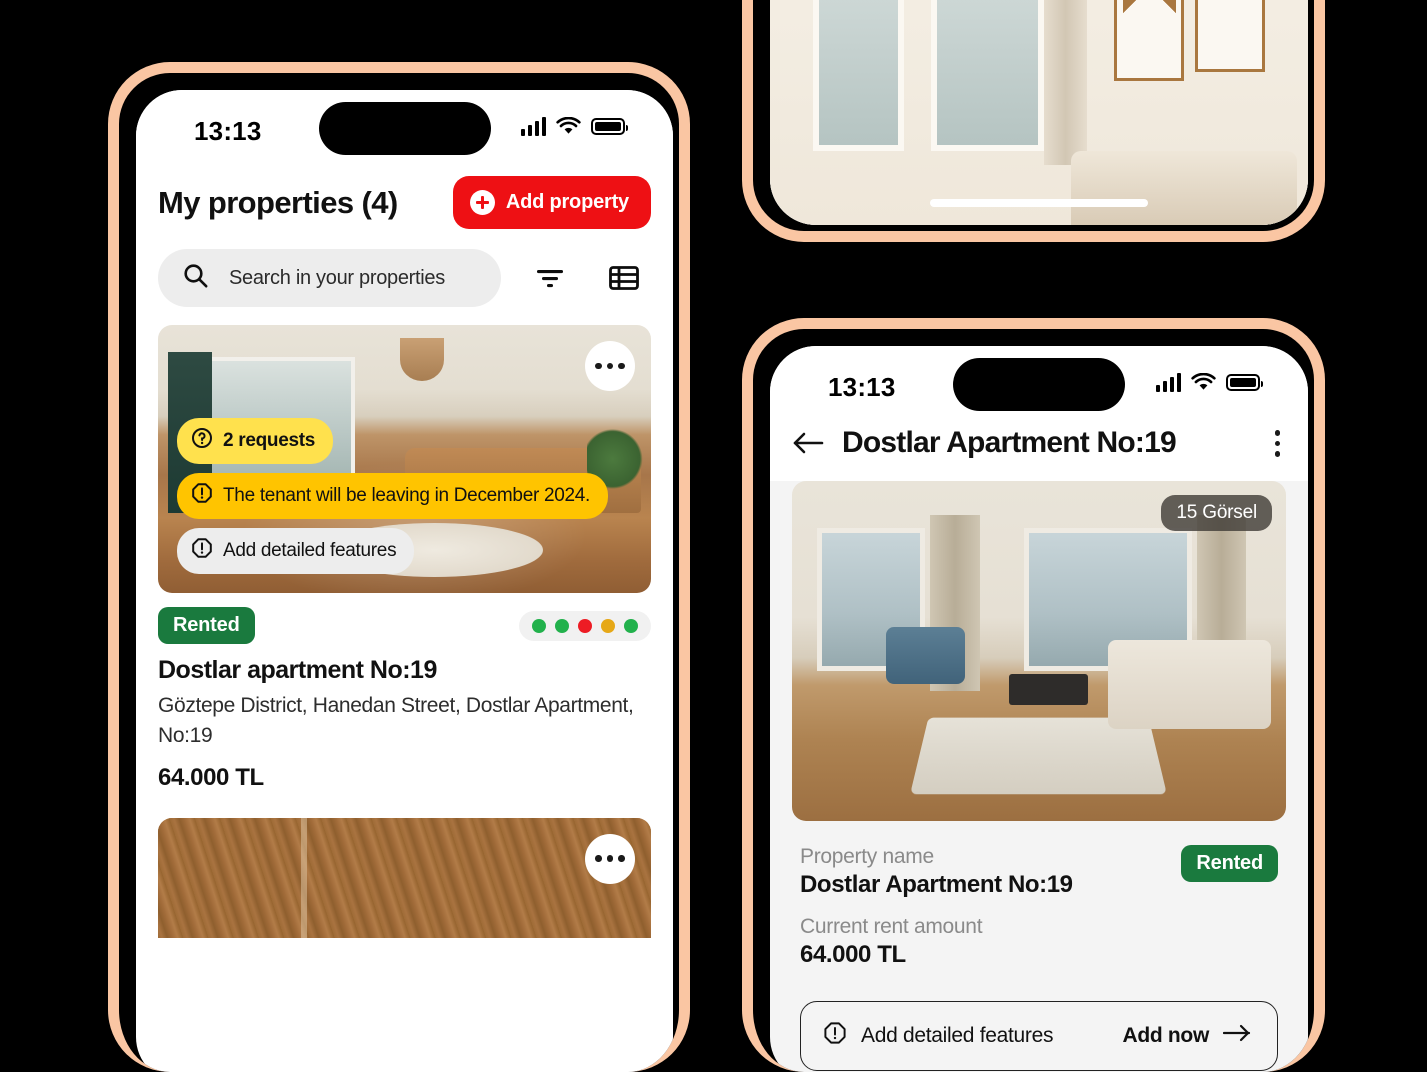  I want to click on chip-add-detailed-features-label: Add detailed features, so click(310, 550).